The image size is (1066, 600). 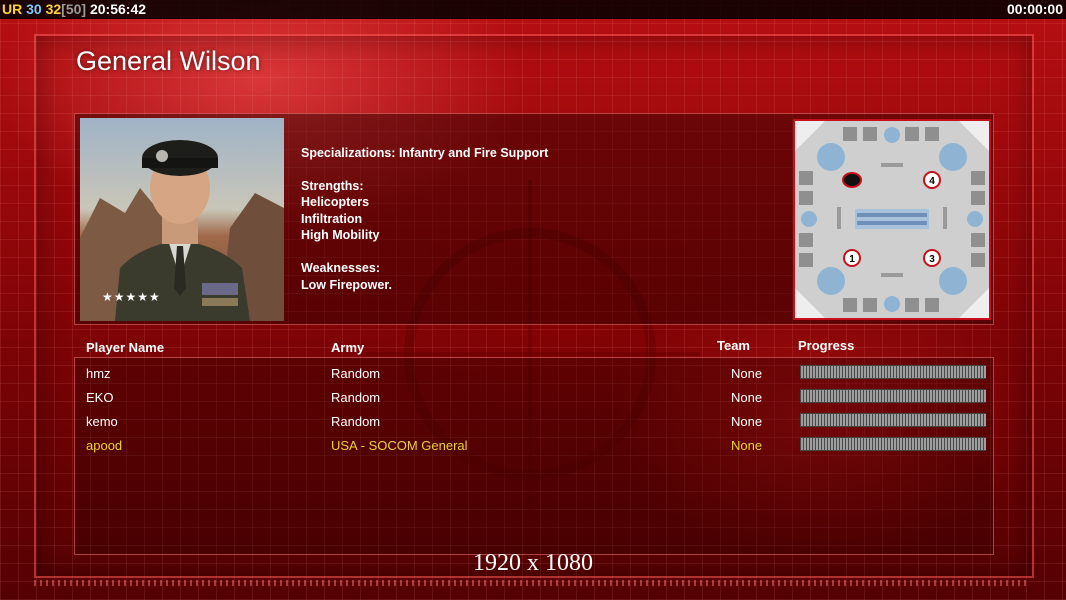 I want to click on player-name: EKO, so click(x=100, y=397).